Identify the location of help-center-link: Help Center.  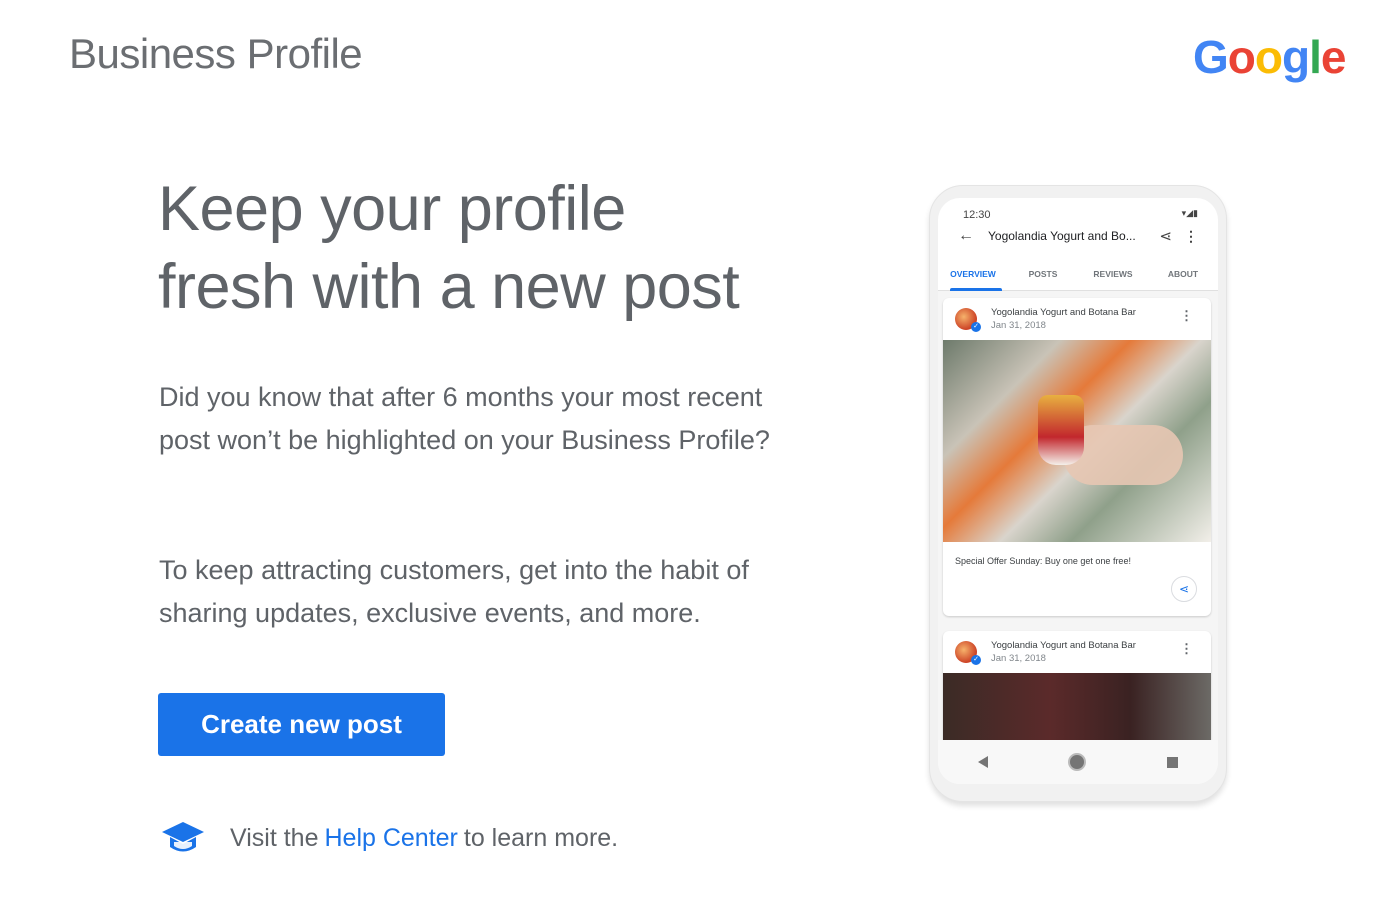
(390, 838).